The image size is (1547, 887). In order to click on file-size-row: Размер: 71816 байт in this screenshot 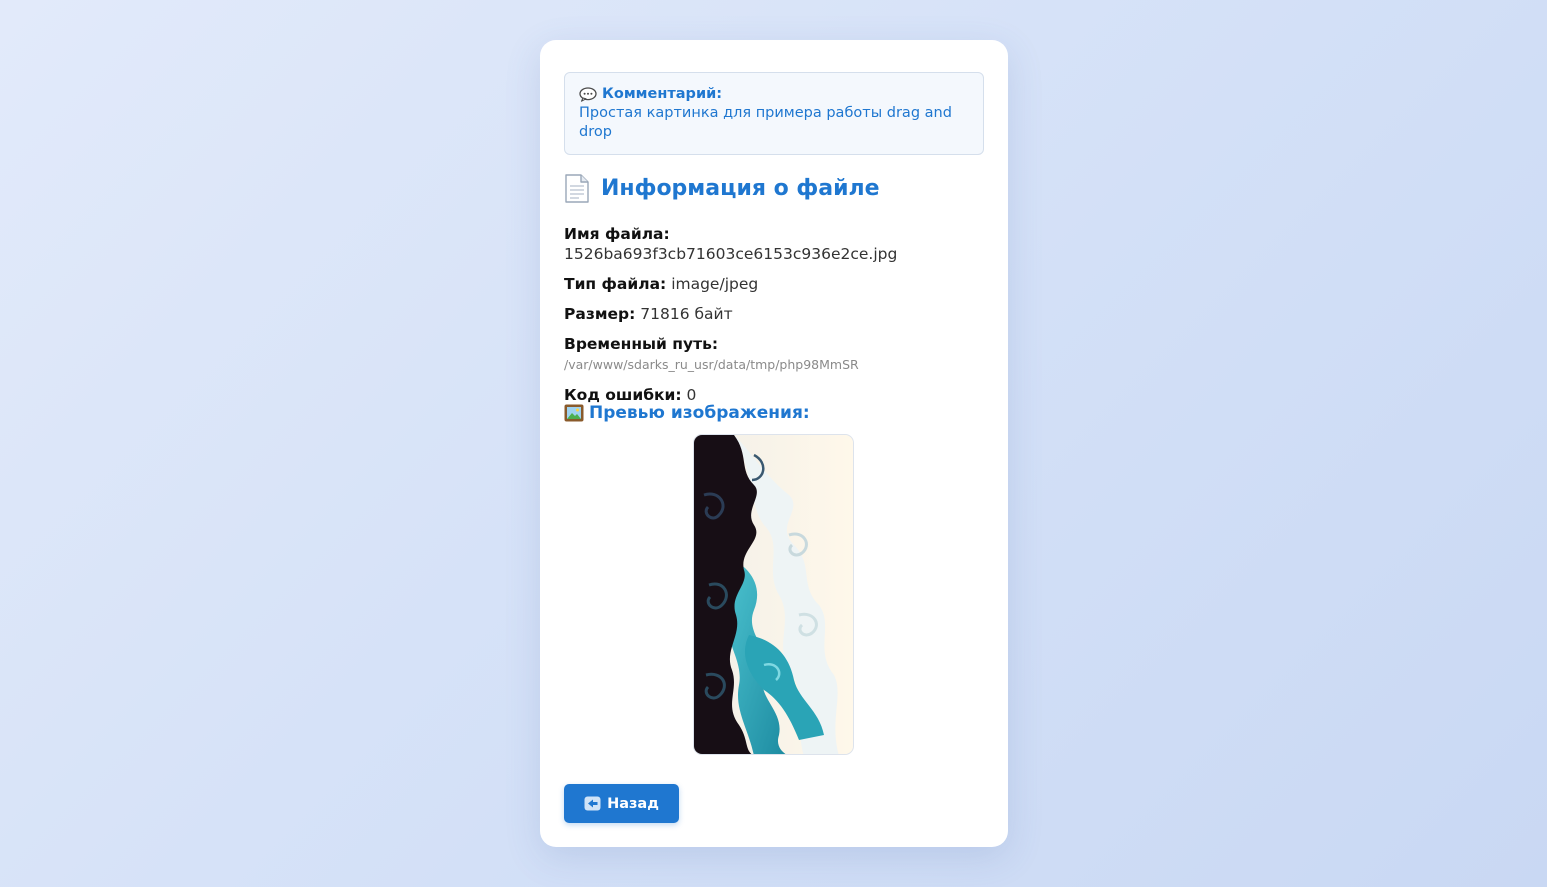, I will do `click(776, 314)`.